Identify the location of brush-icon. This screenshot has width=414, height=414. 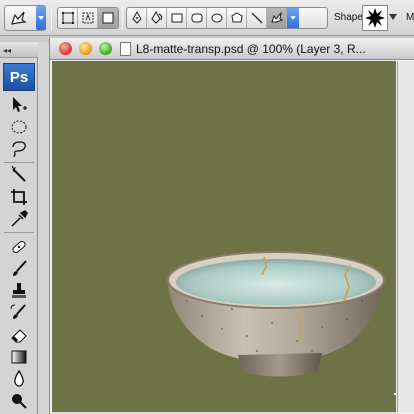
(20, 268).